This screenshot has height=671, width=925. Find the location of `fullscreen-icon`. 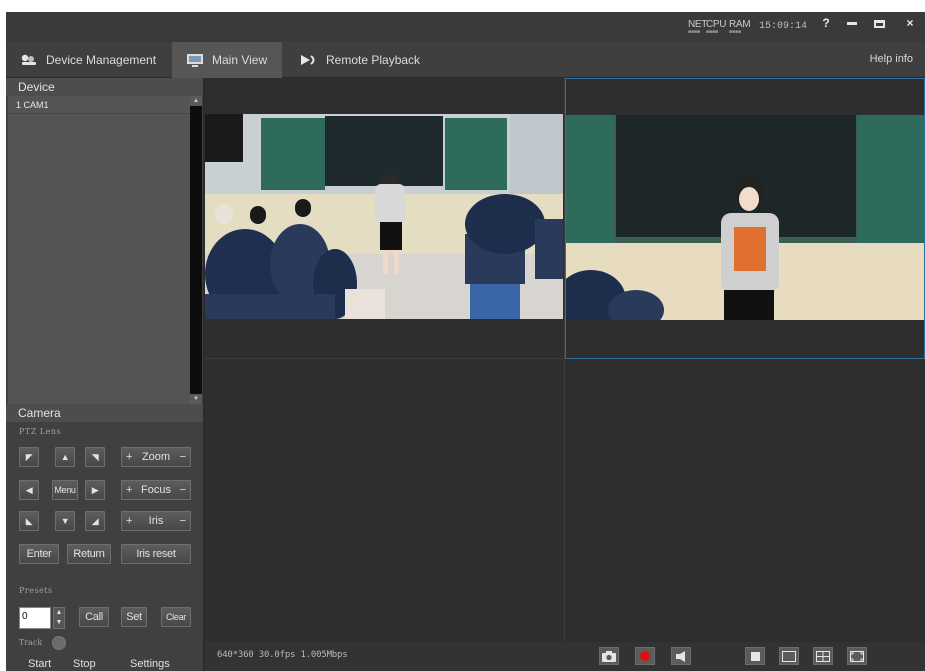

fullscreen-icon is located at coordinates (857, 656).